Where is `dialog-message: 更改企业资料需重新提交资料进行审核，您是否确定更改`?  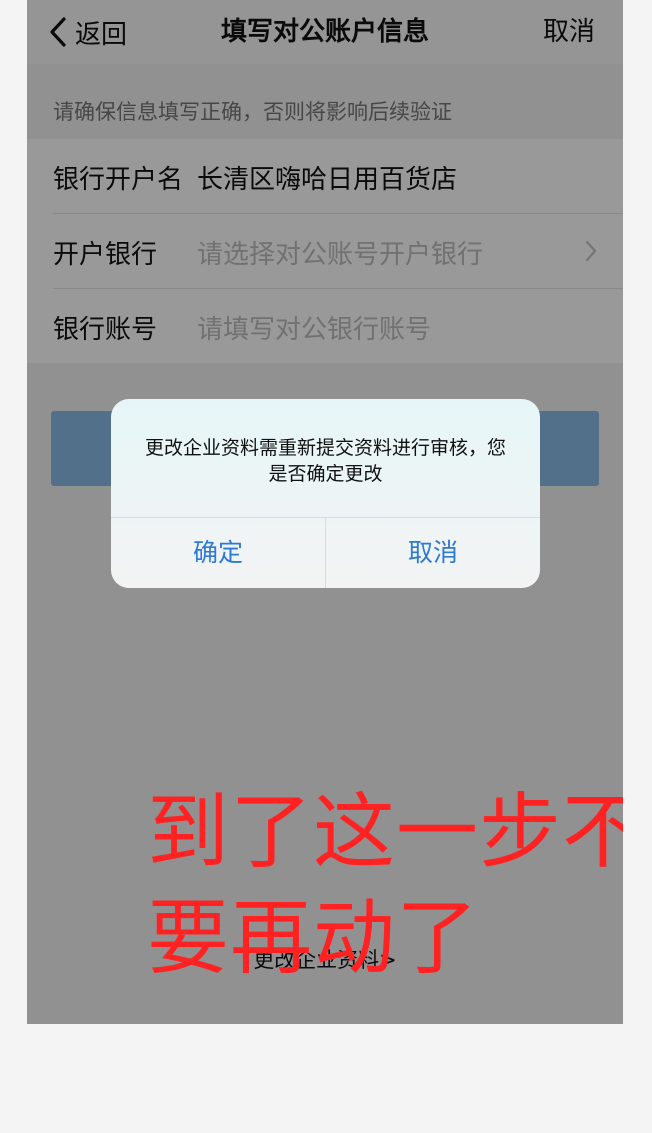
dialog-message: 更改企业资料需重新提交资料进行审核，您是否确定更改 is located at coordinates (325, 461).